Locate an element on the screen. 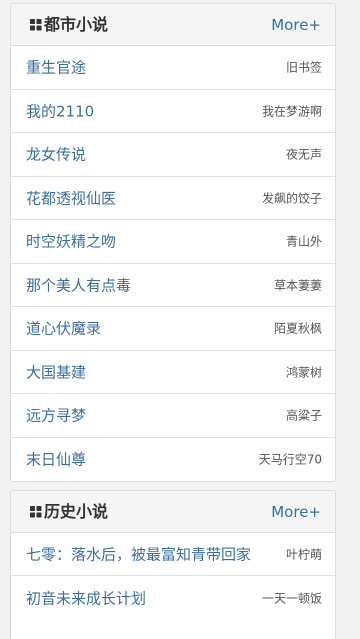 The height and width of the screenshot is (639, 360). book-author: 叶柠萌 is located at coordinates (303, 554).